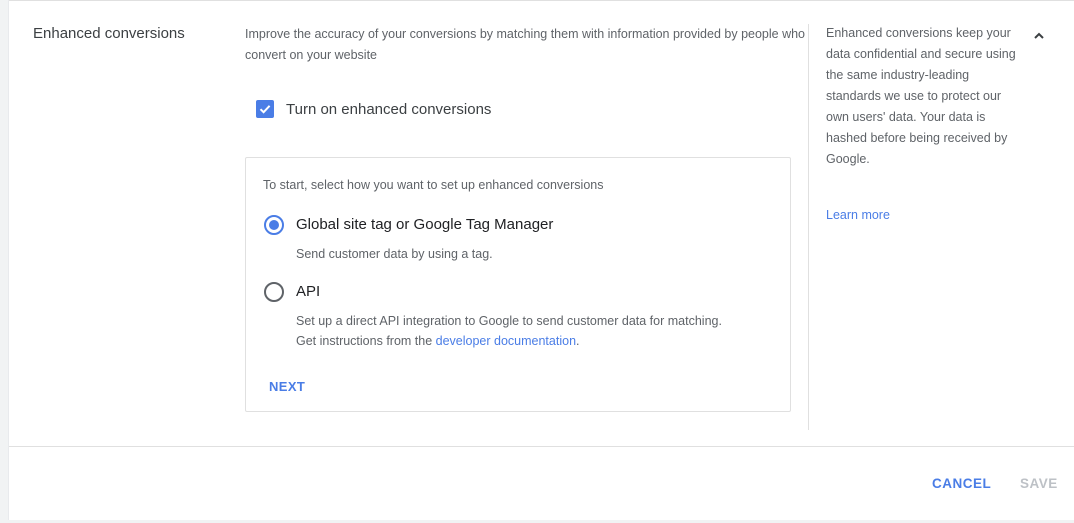 This screenshot has width=1074, height=523. I want to click on vertical-divider, so click(808, 227).